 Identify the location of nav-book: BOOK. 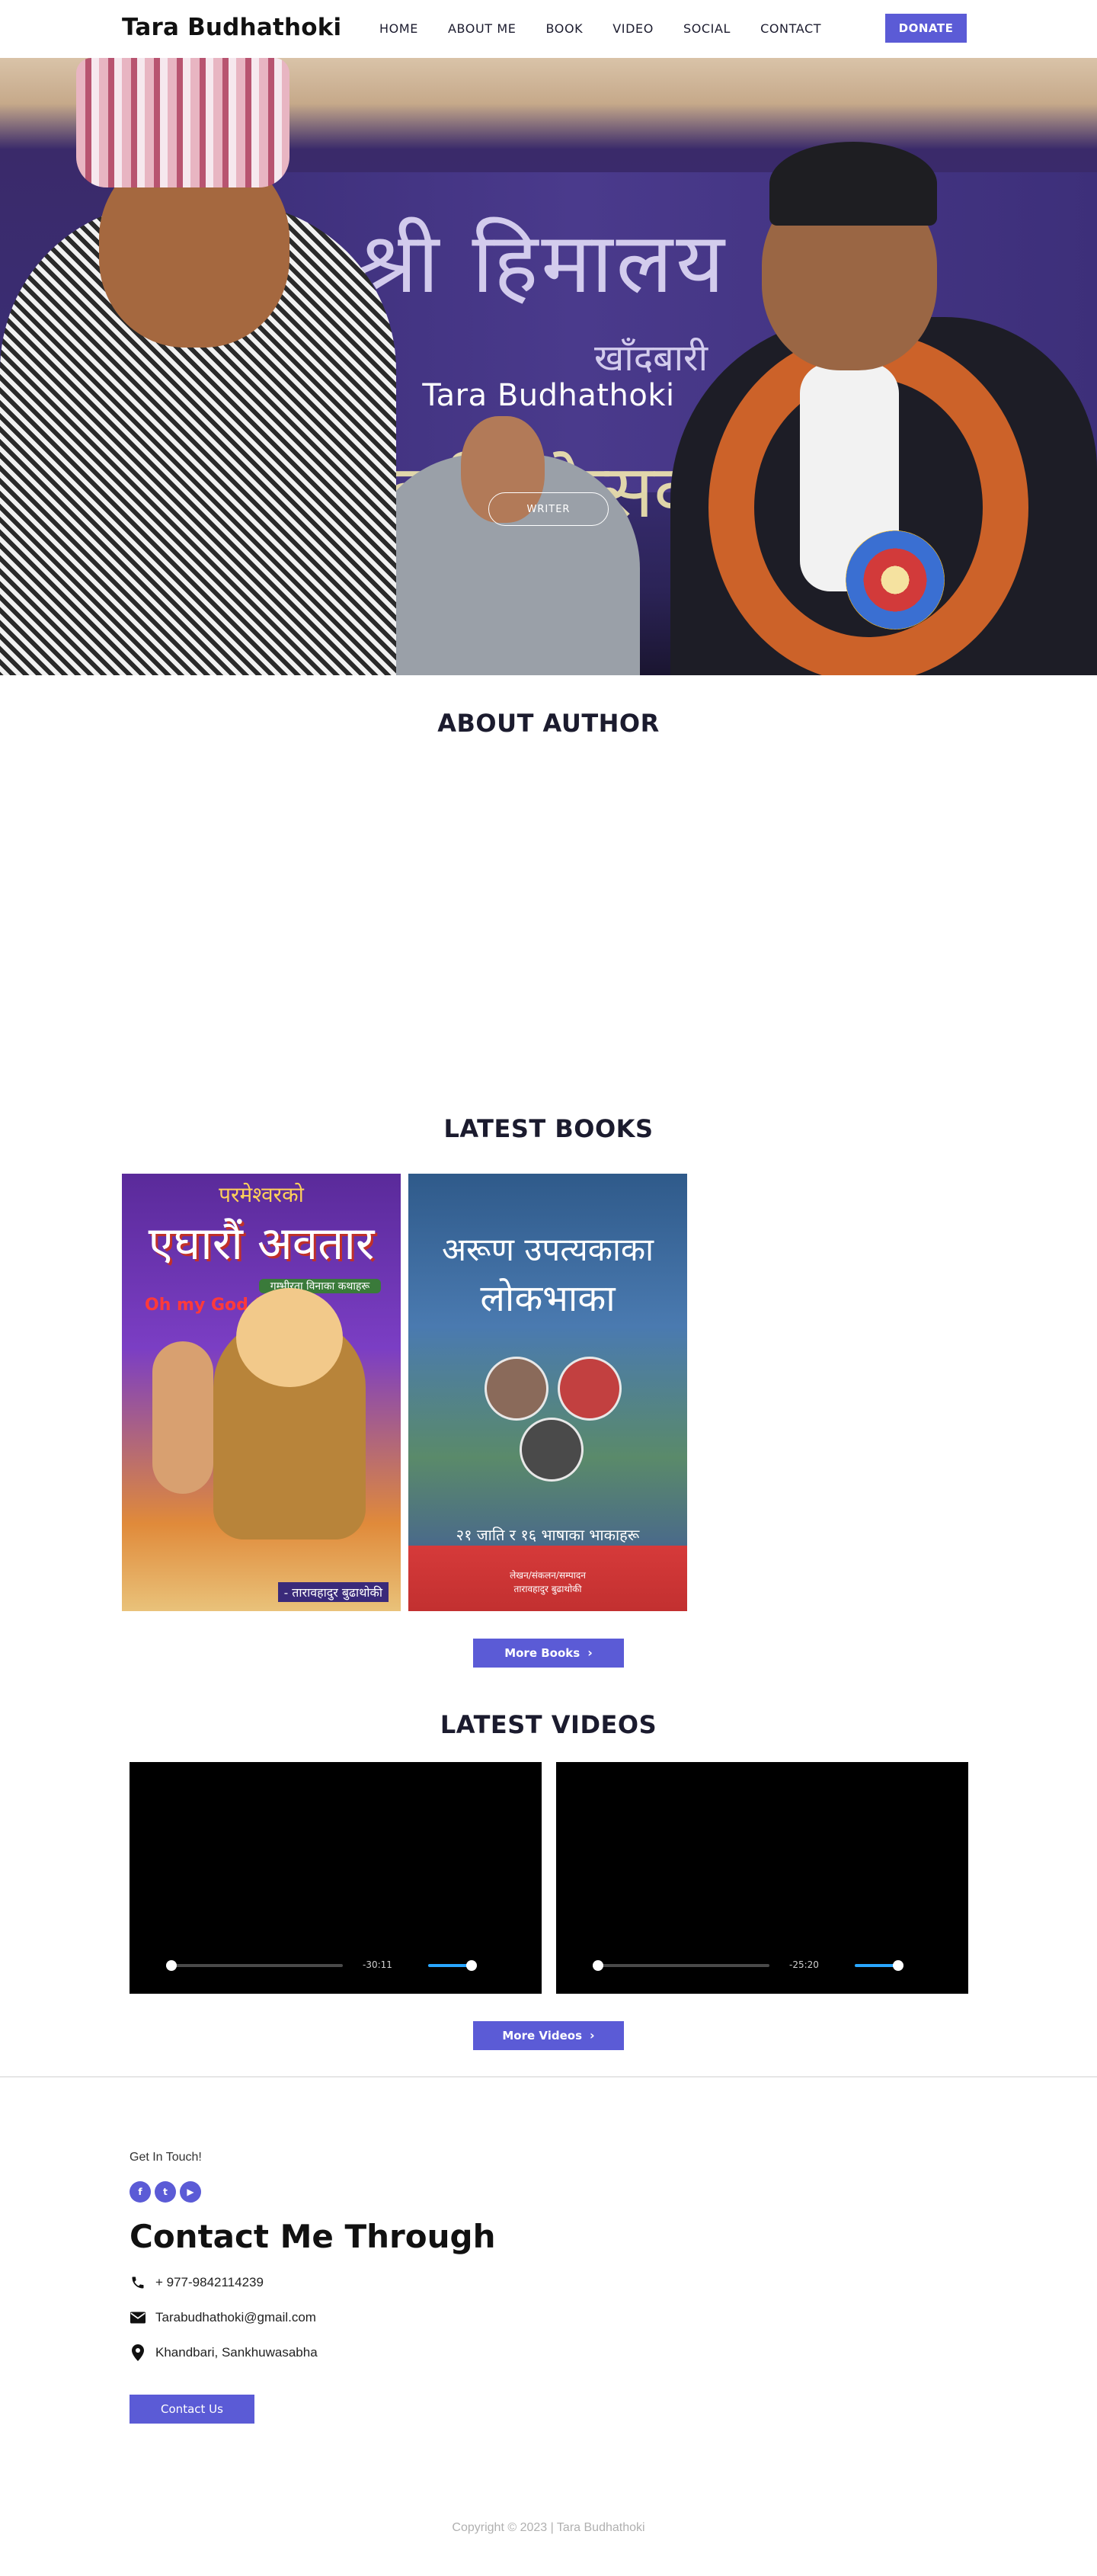
(564, 28).